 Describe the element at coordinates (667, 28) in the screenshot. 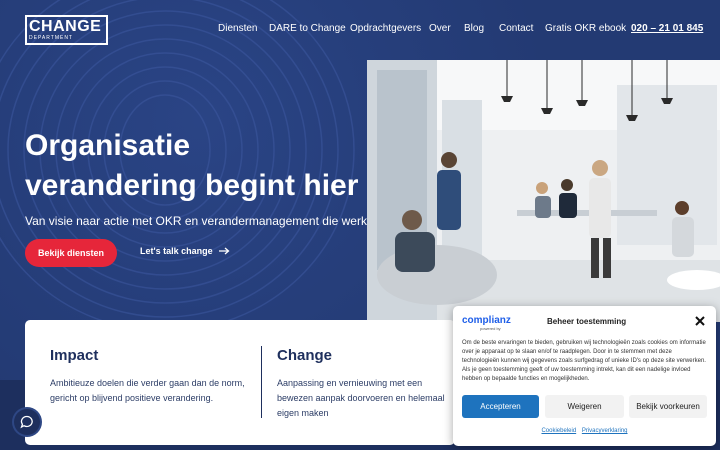

I see `phone-link: 020 – 21 01 845` at that location.